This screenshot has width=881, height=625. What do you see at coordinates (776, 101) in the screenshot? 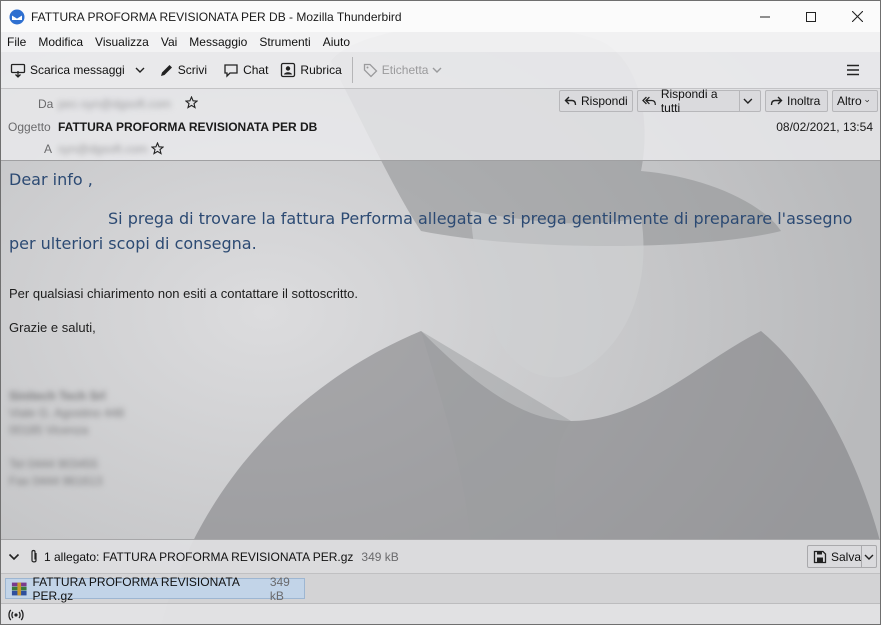
I see `forward-icon` at bounding box center [776, 101].